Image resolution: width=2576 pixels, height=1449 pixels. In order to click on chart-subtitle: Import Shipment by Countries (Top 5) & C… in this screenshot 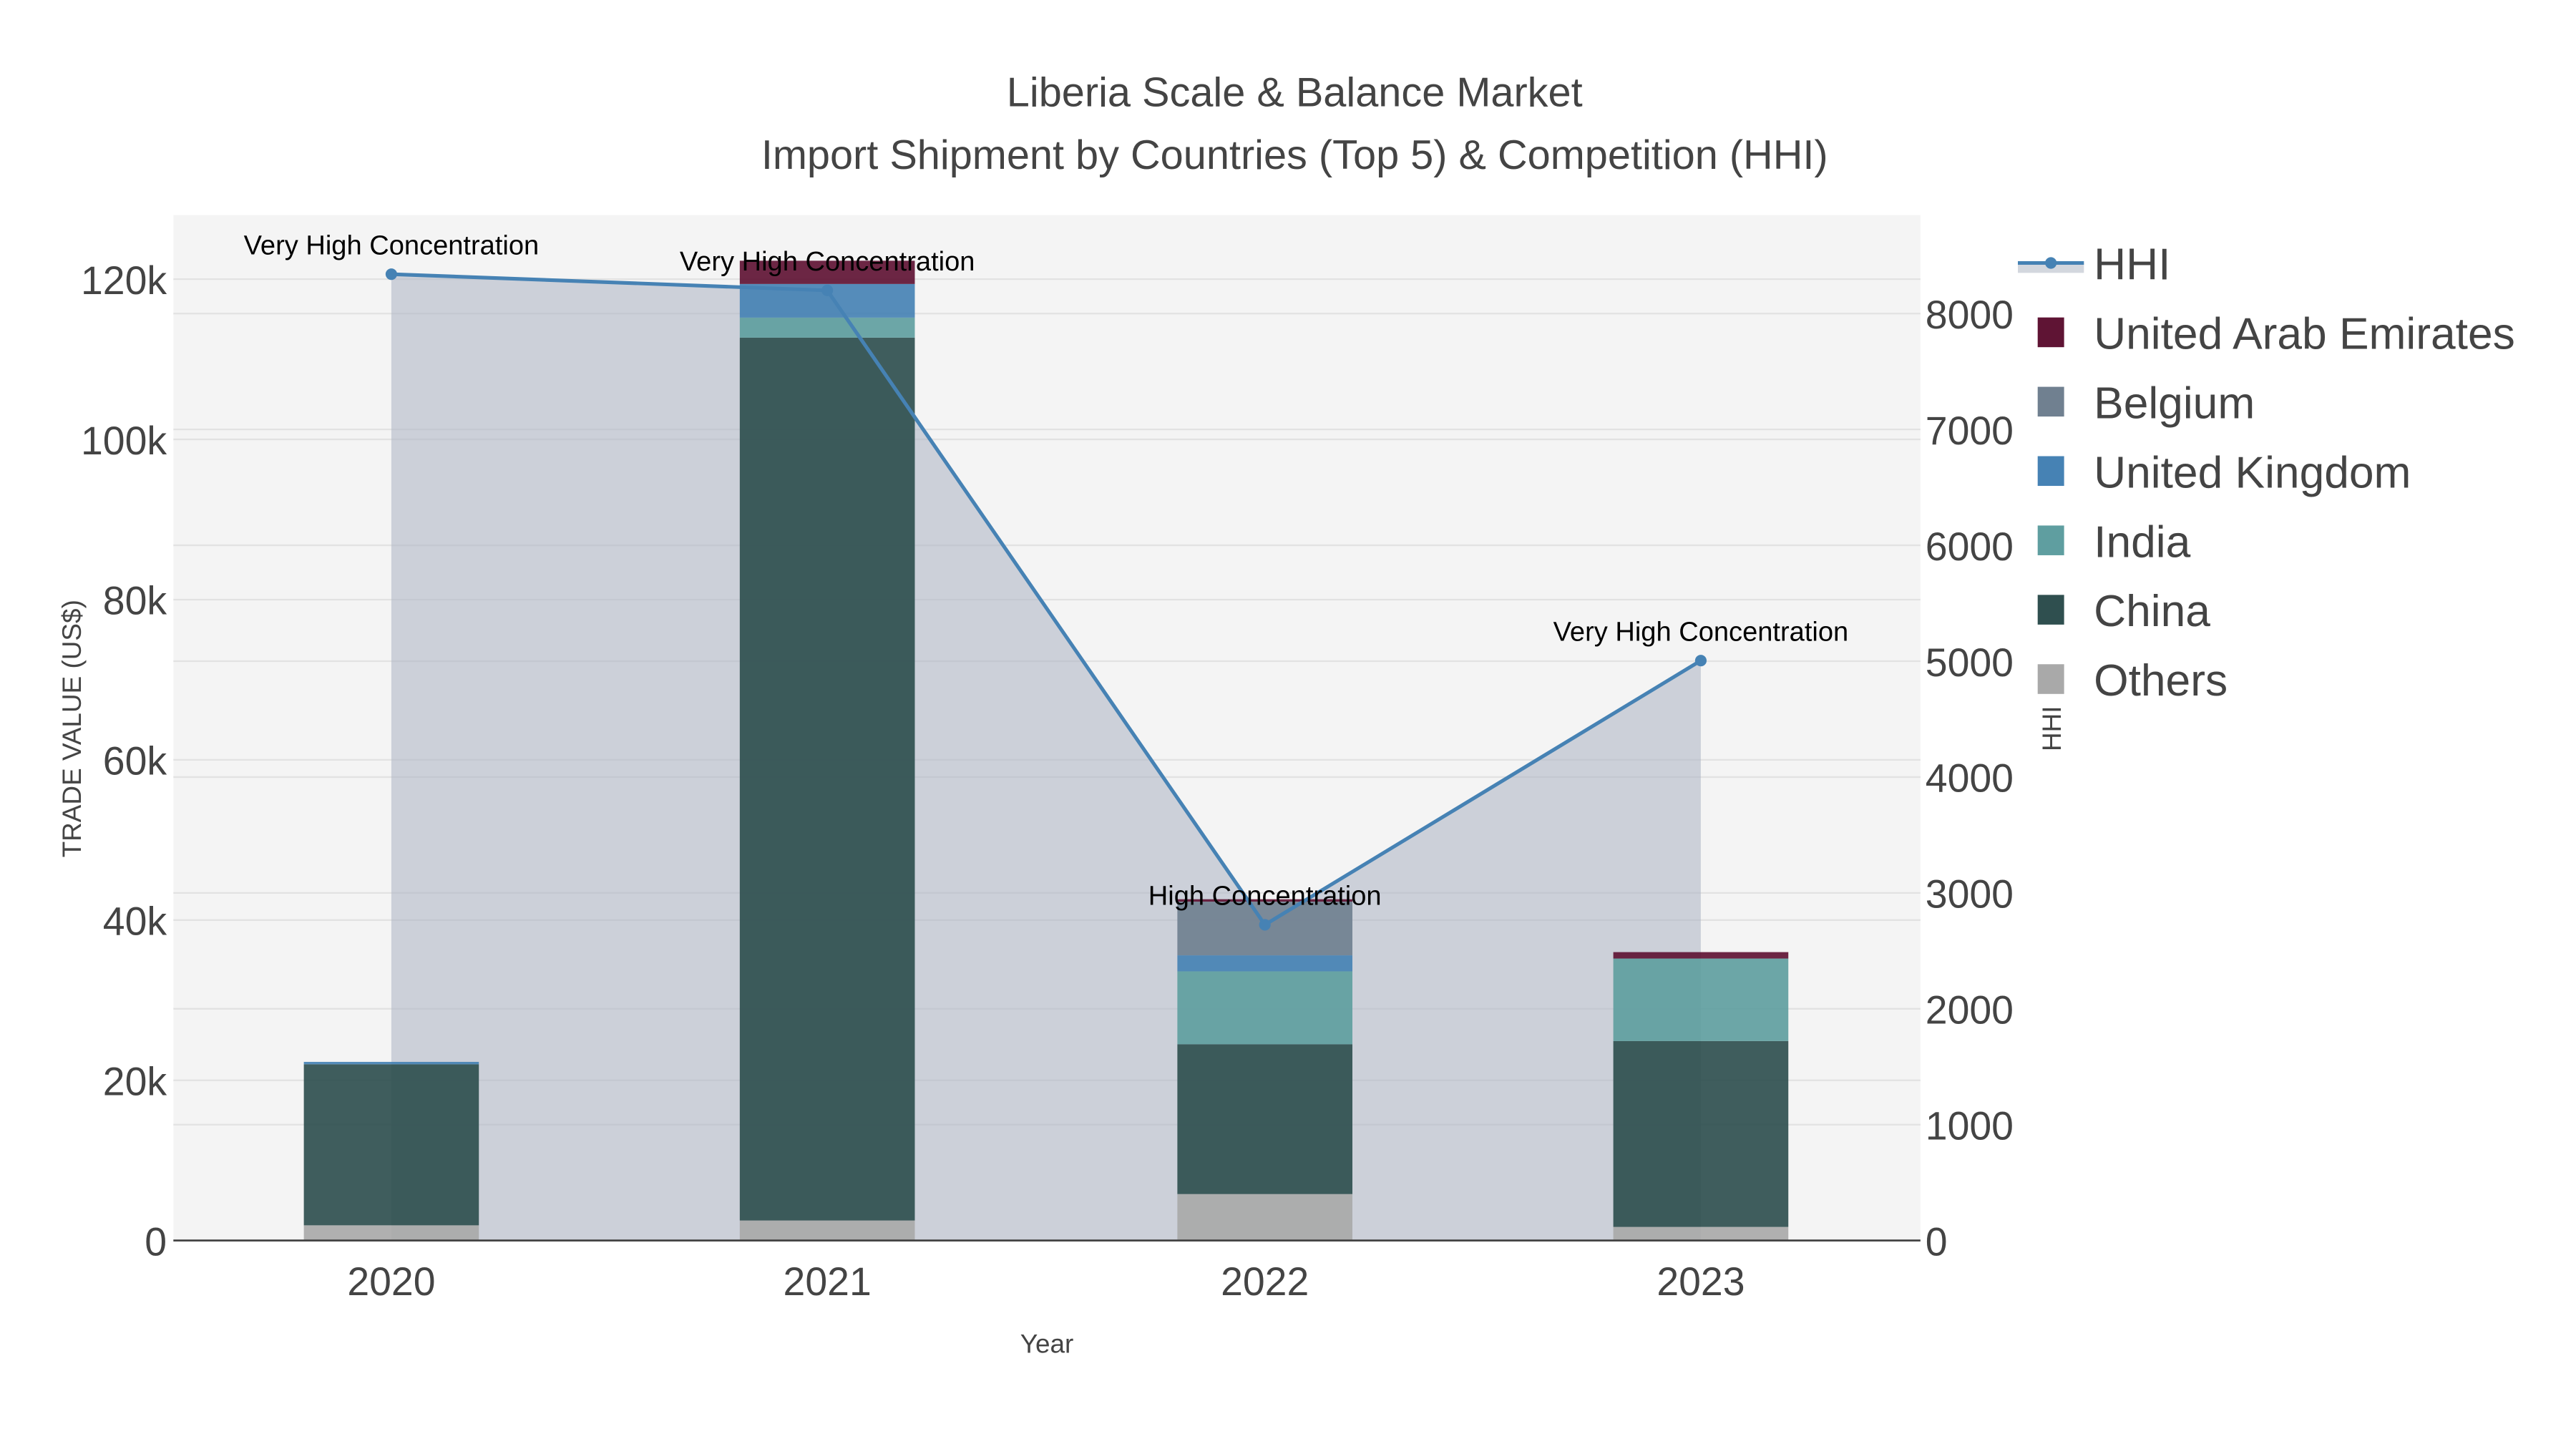, I will do `click(1294, 155)`.